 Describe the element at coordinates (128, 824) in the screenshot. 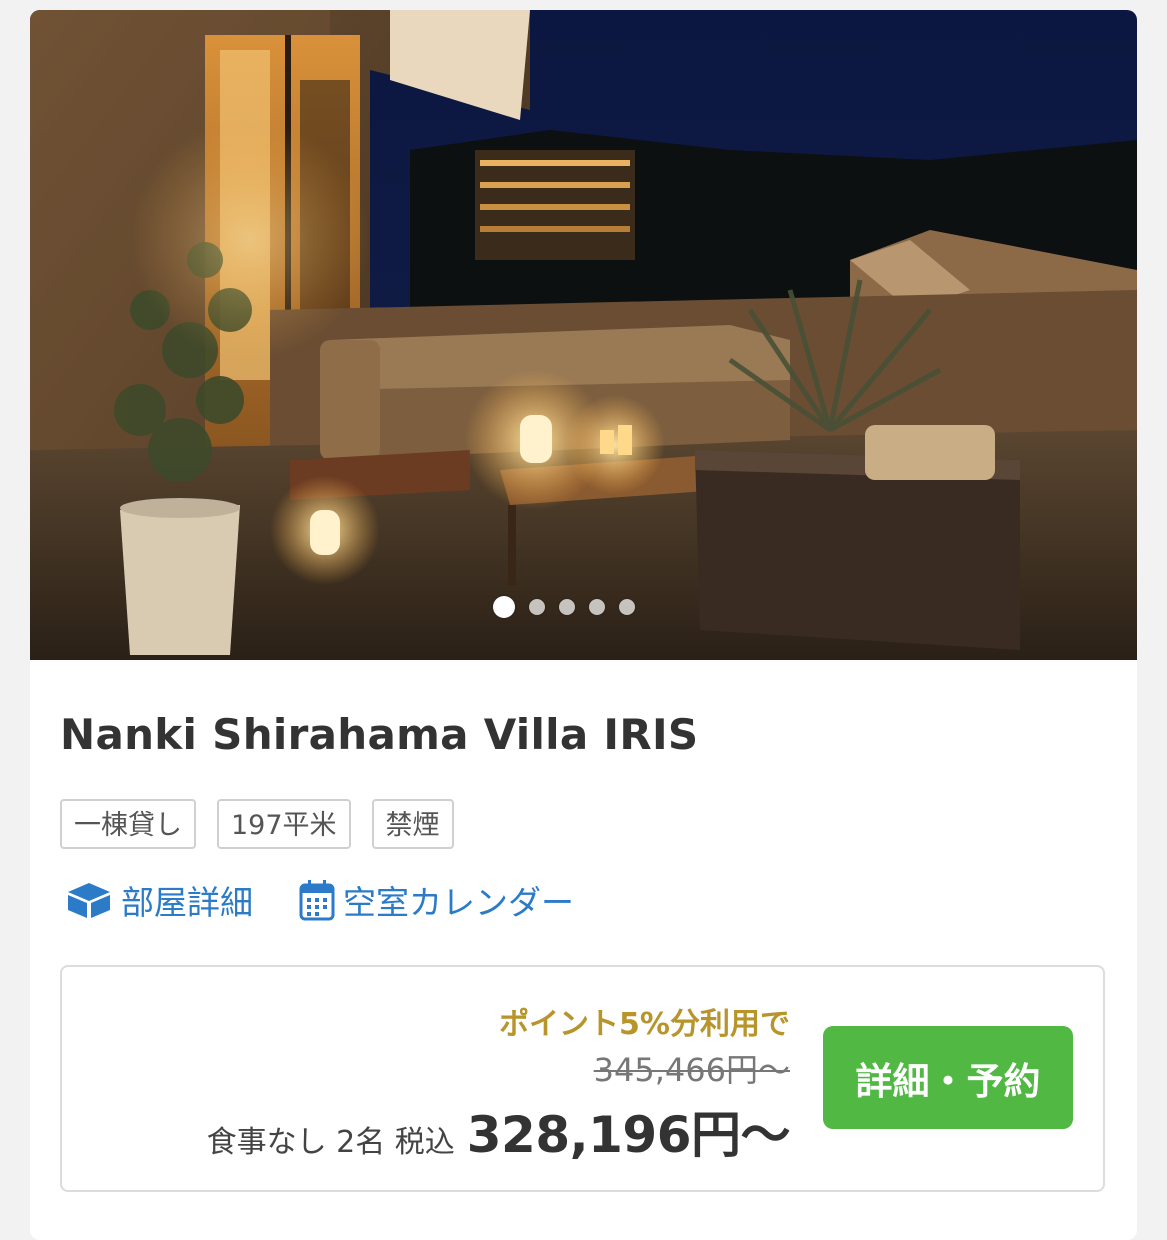

I see `tag-property-type: 一棟貸し` at that location.